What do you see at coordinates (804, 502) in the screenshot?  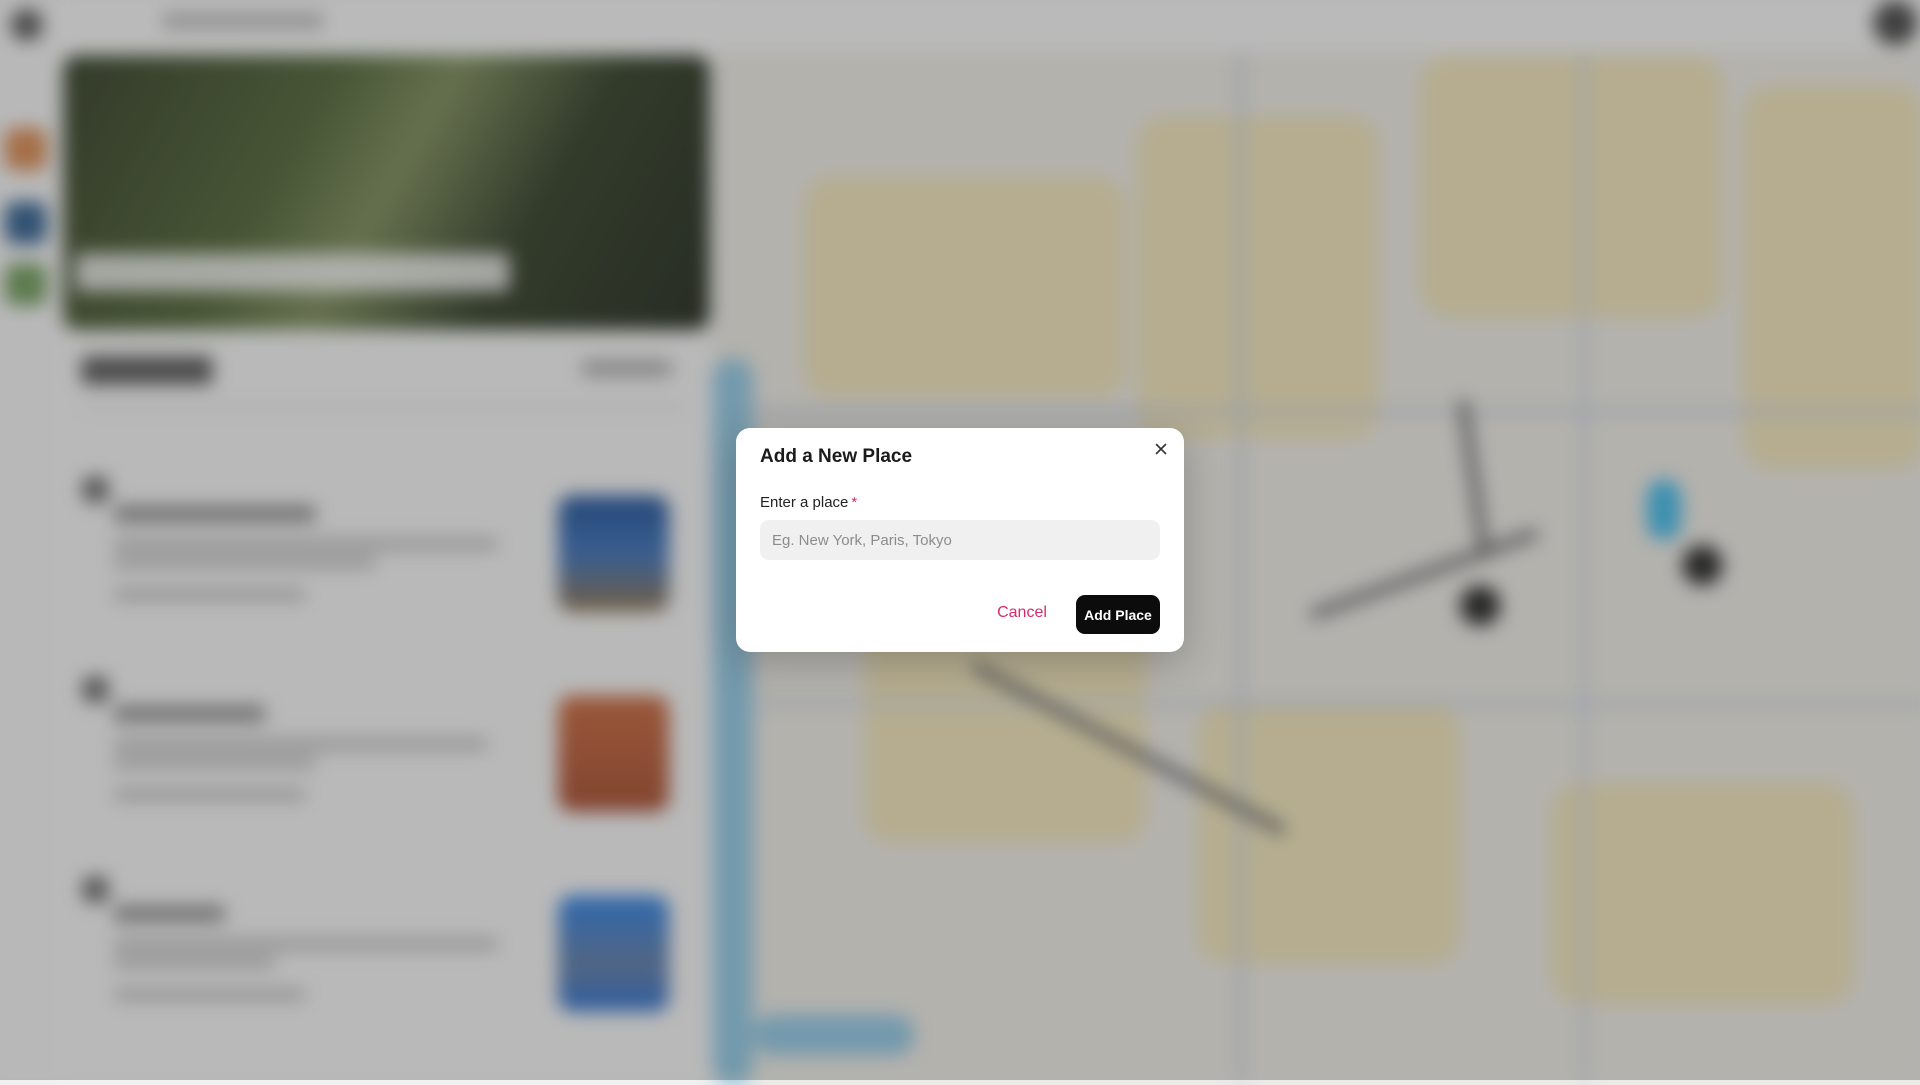 I see `place-field-label-text: Enter a place` at bounding box center [804, 502].